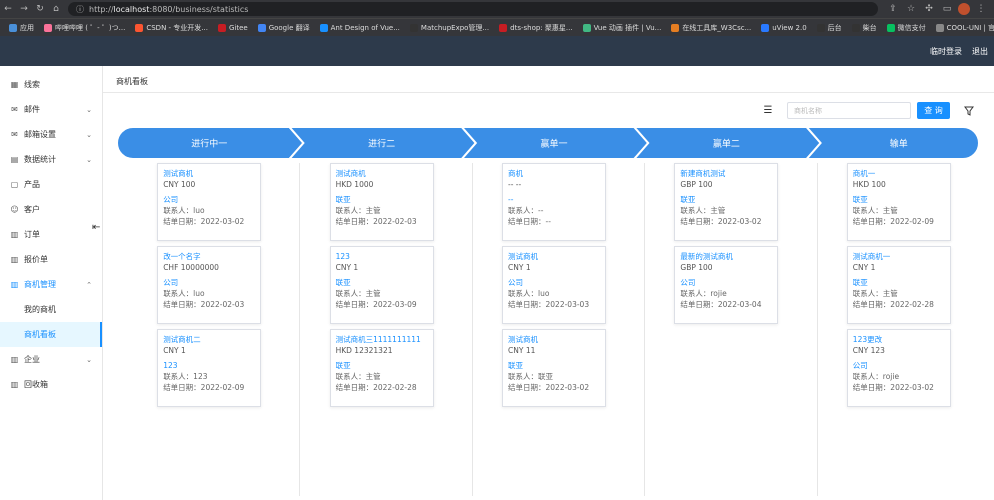 The image size is (994, 500). What do you see at coordinates (969, 111) in the screenshot?
I see `filter-icon` at bounding box center [969, 111].